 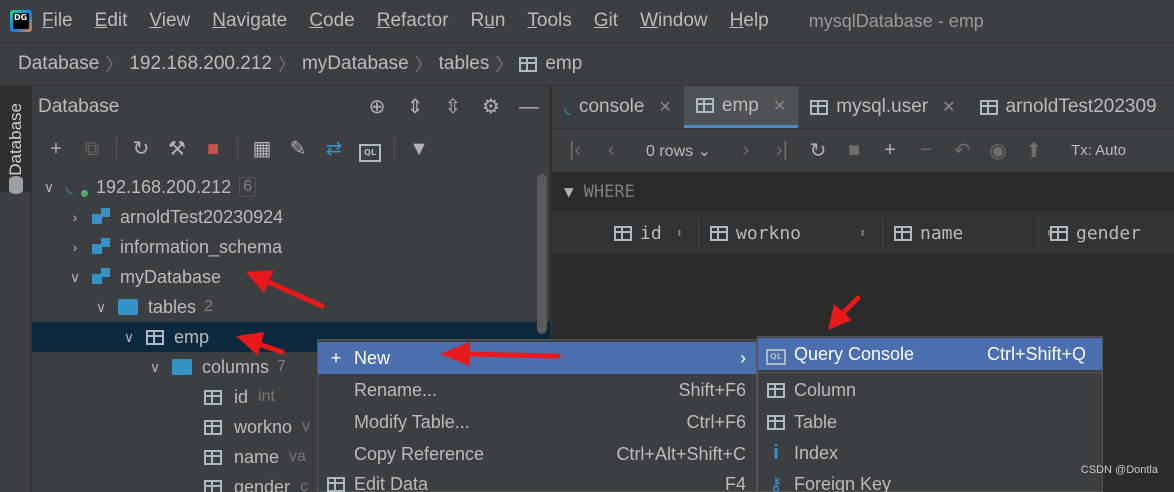 I want to click on context-menu-item-edit-data: Edit Data F4, so click(x=537, y=480).